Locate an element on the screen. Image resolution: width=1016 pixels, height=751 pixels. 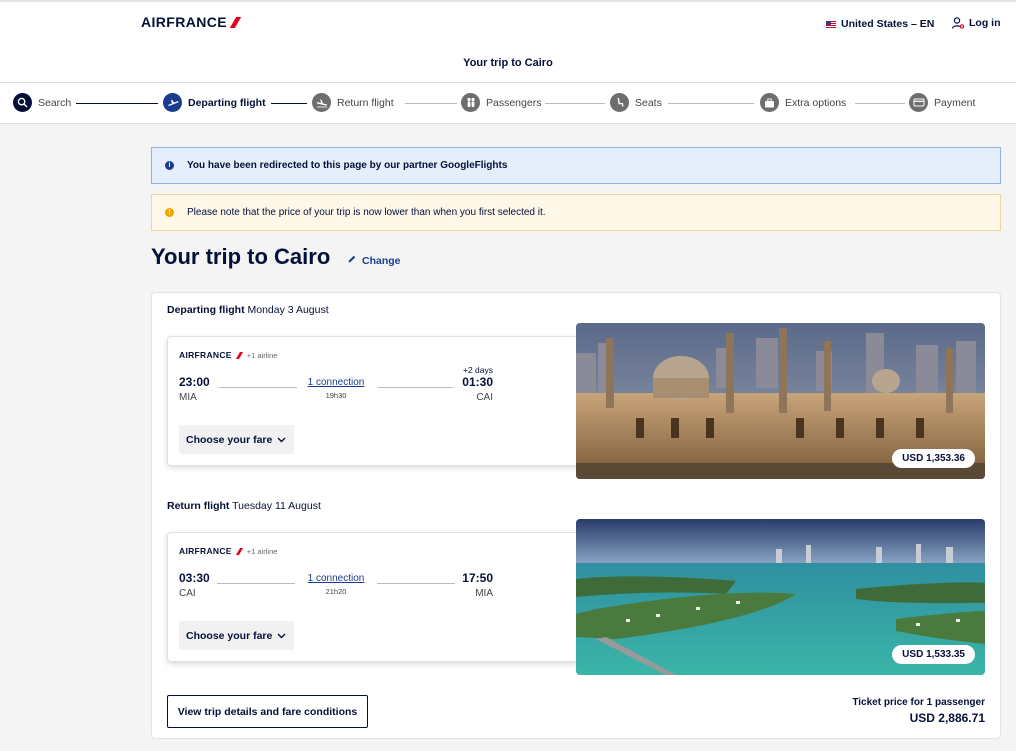
login-button: Log in is located at coordinates (976, 23).